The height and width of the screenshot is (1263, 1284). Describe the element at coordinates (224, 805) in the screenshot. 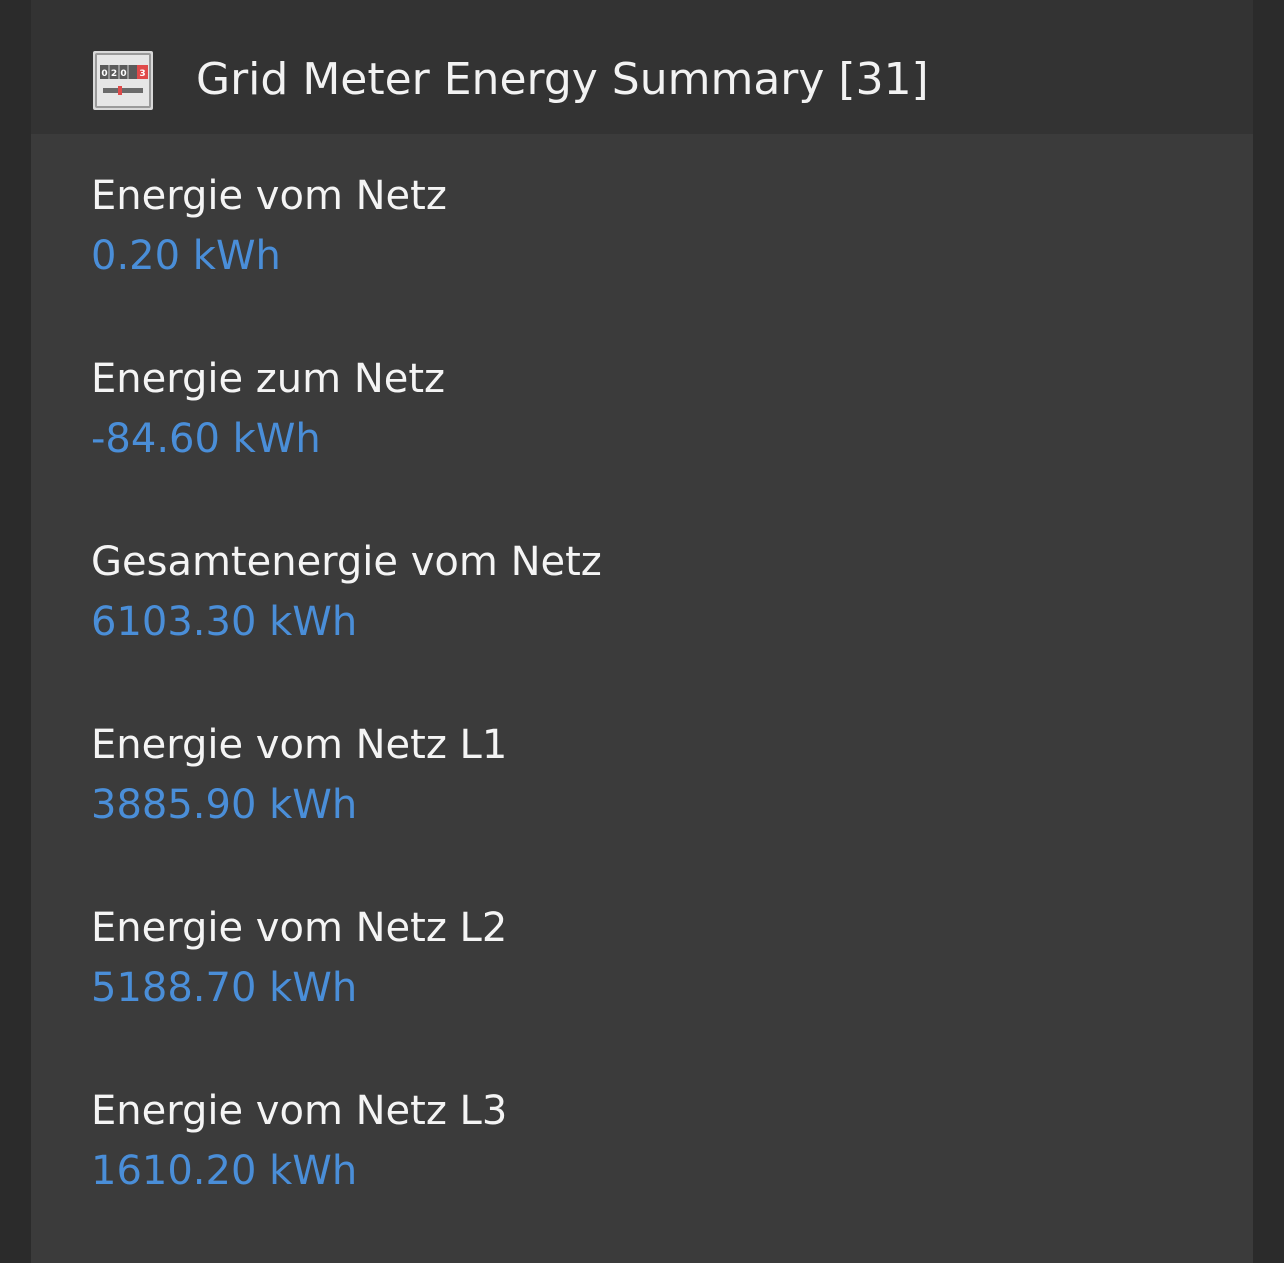

I see `item-value: 3885.90 kWh` at that location.